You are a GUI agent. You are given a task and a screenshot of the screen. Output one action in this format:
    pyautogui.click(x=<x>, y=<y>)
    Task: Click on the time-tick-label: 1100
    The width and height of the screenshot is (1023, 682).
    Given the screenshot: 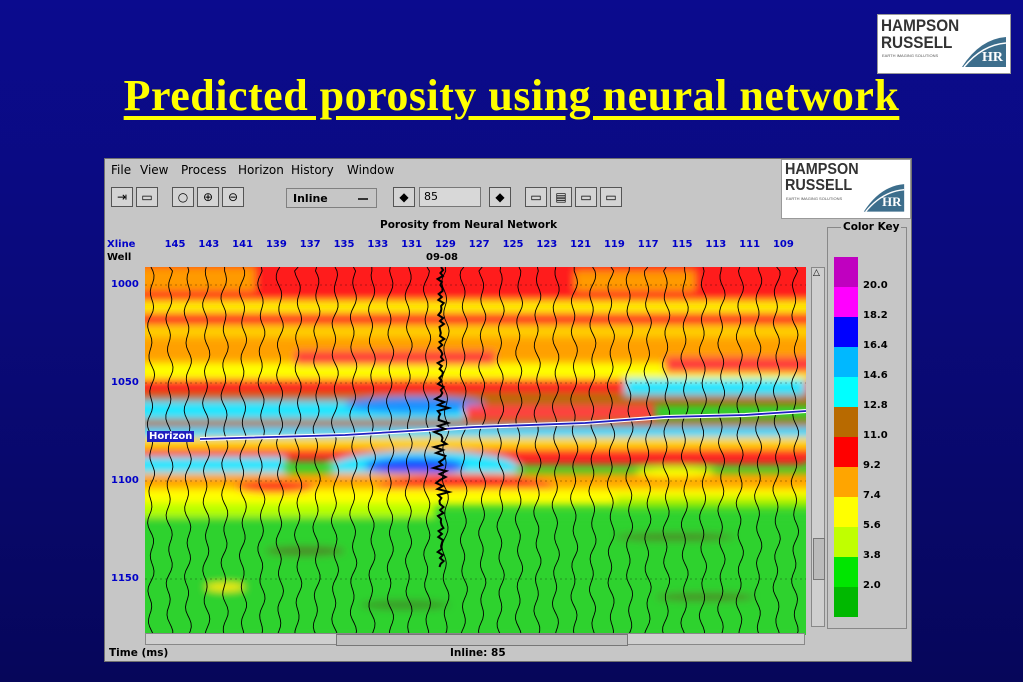 What is the action you would take?
    pyautogui.click(x=125, y=480)
    